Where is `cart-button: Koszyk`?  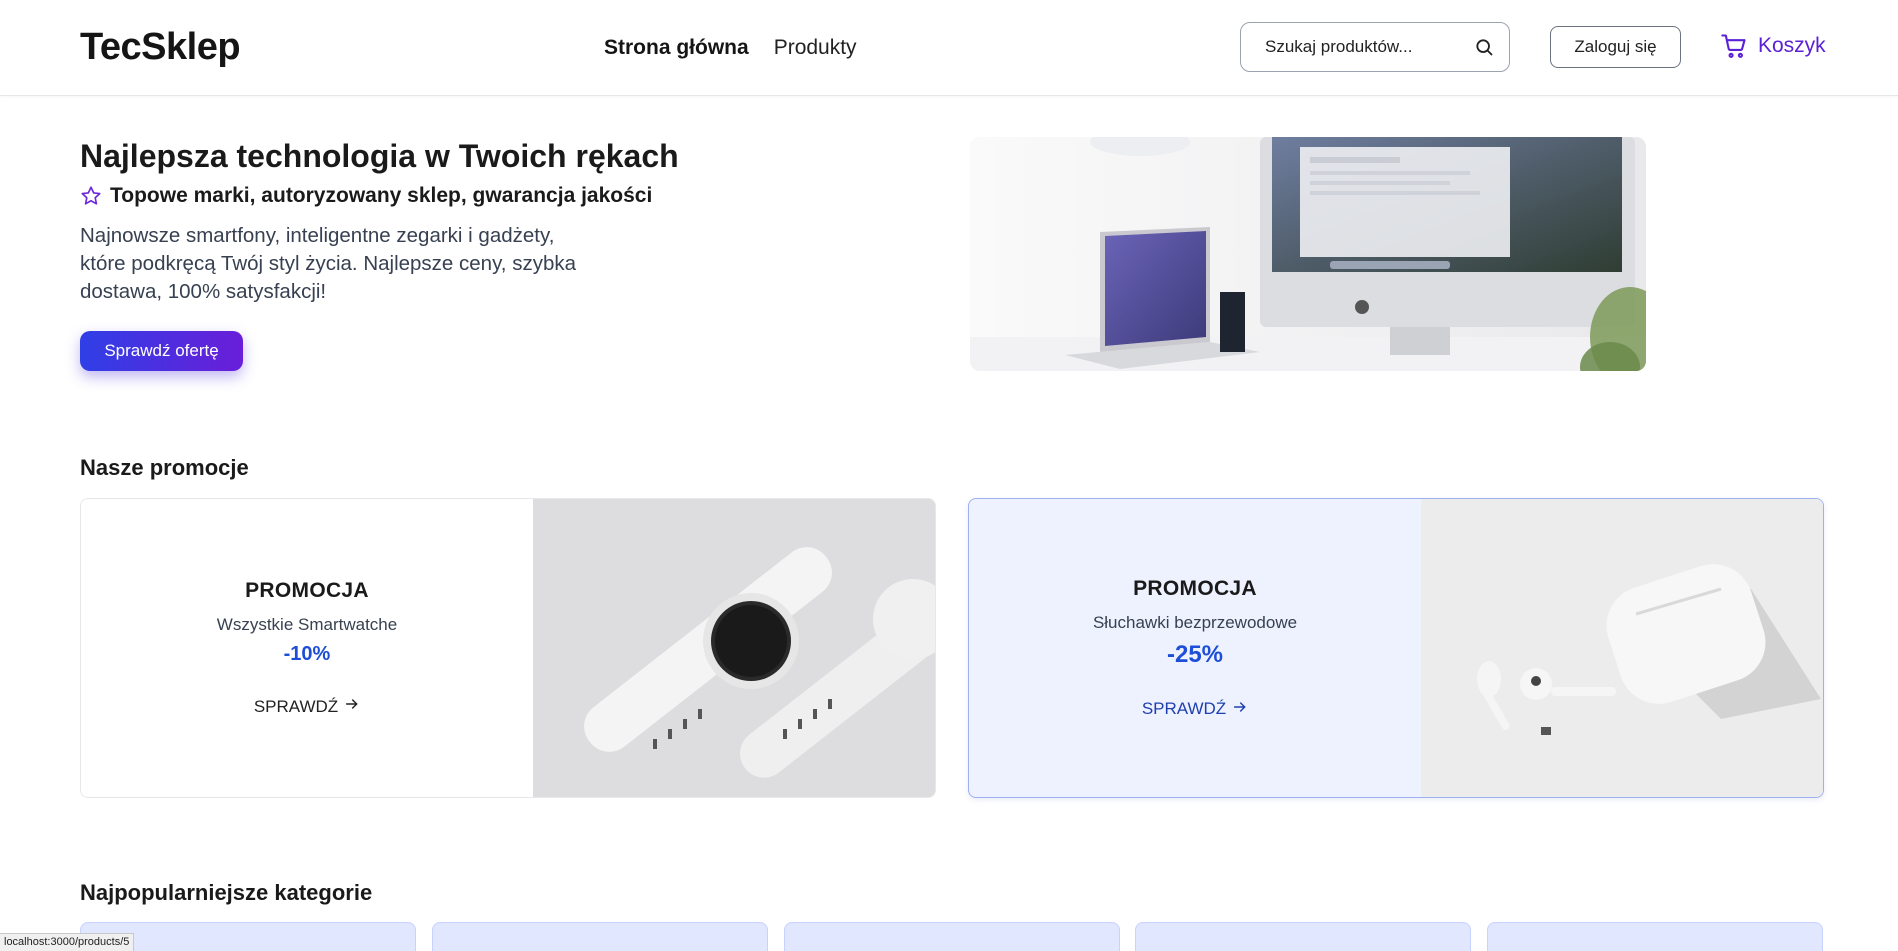
cart-button: Koszyk is located at coordinates (1773, 46).